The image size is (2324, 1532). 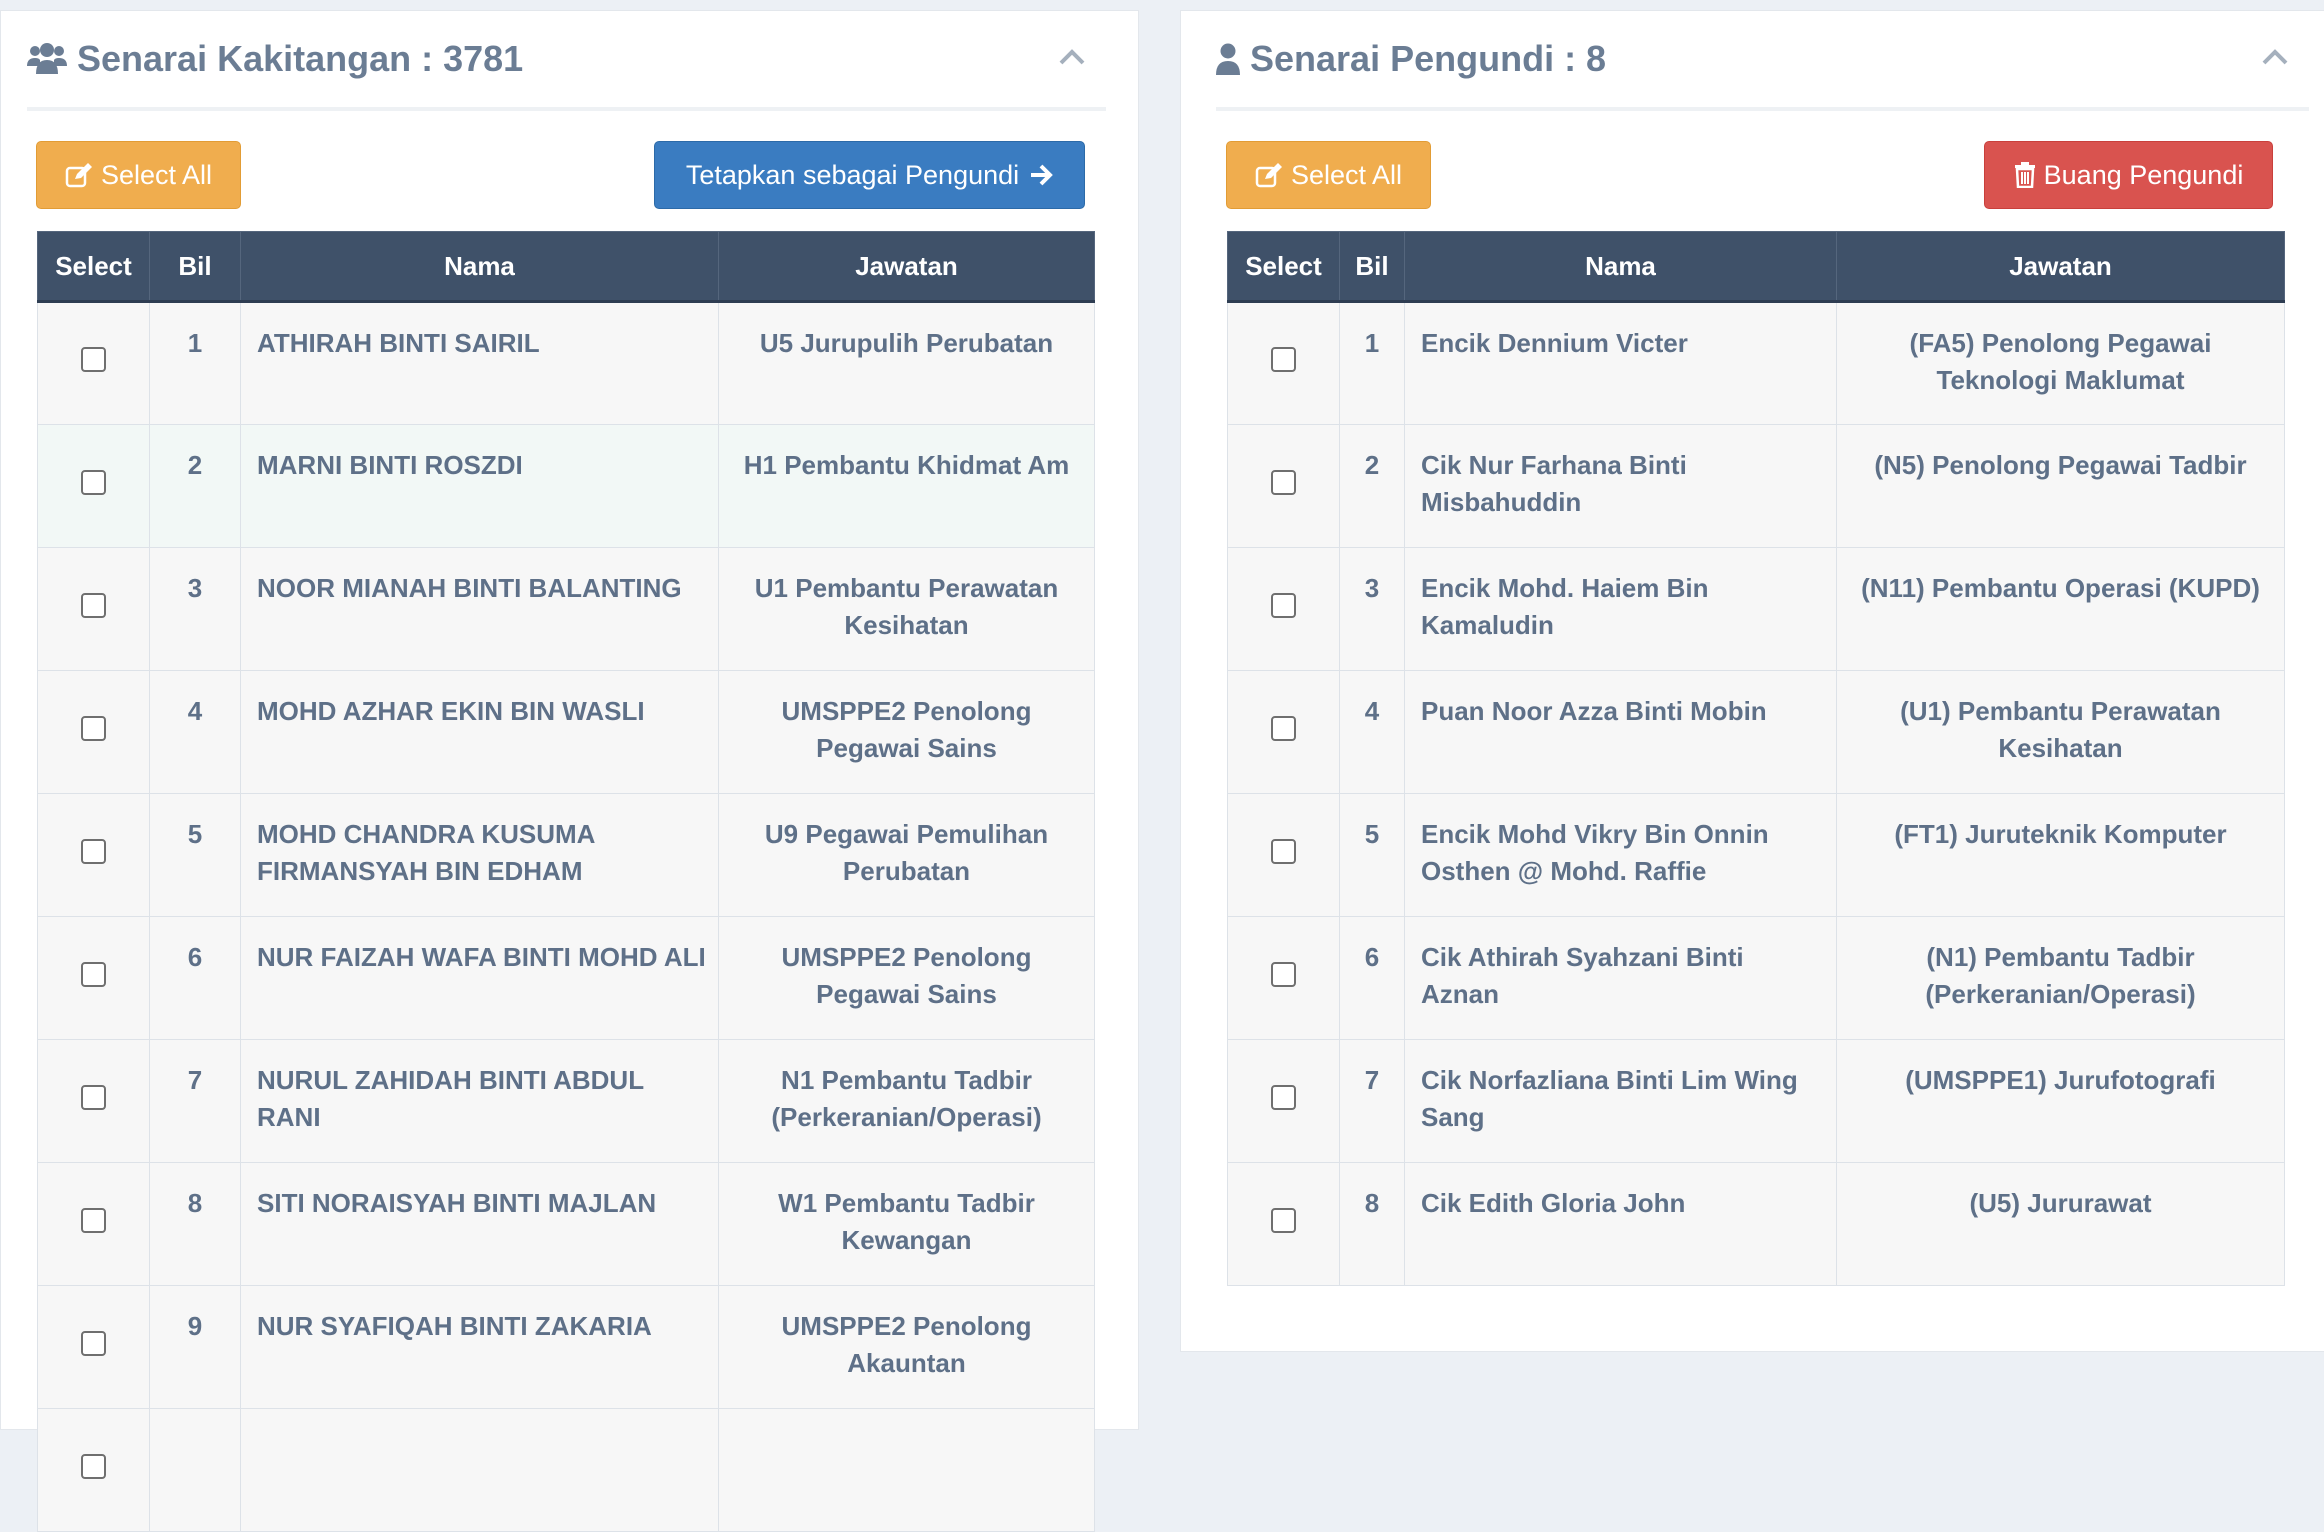 What do you see at coordinates (1620, 1101) in the screenshot?
I see `row-nama: Cik Norfazliana Binti Lim Wing Sang` at bounding box center [1620, 1101].